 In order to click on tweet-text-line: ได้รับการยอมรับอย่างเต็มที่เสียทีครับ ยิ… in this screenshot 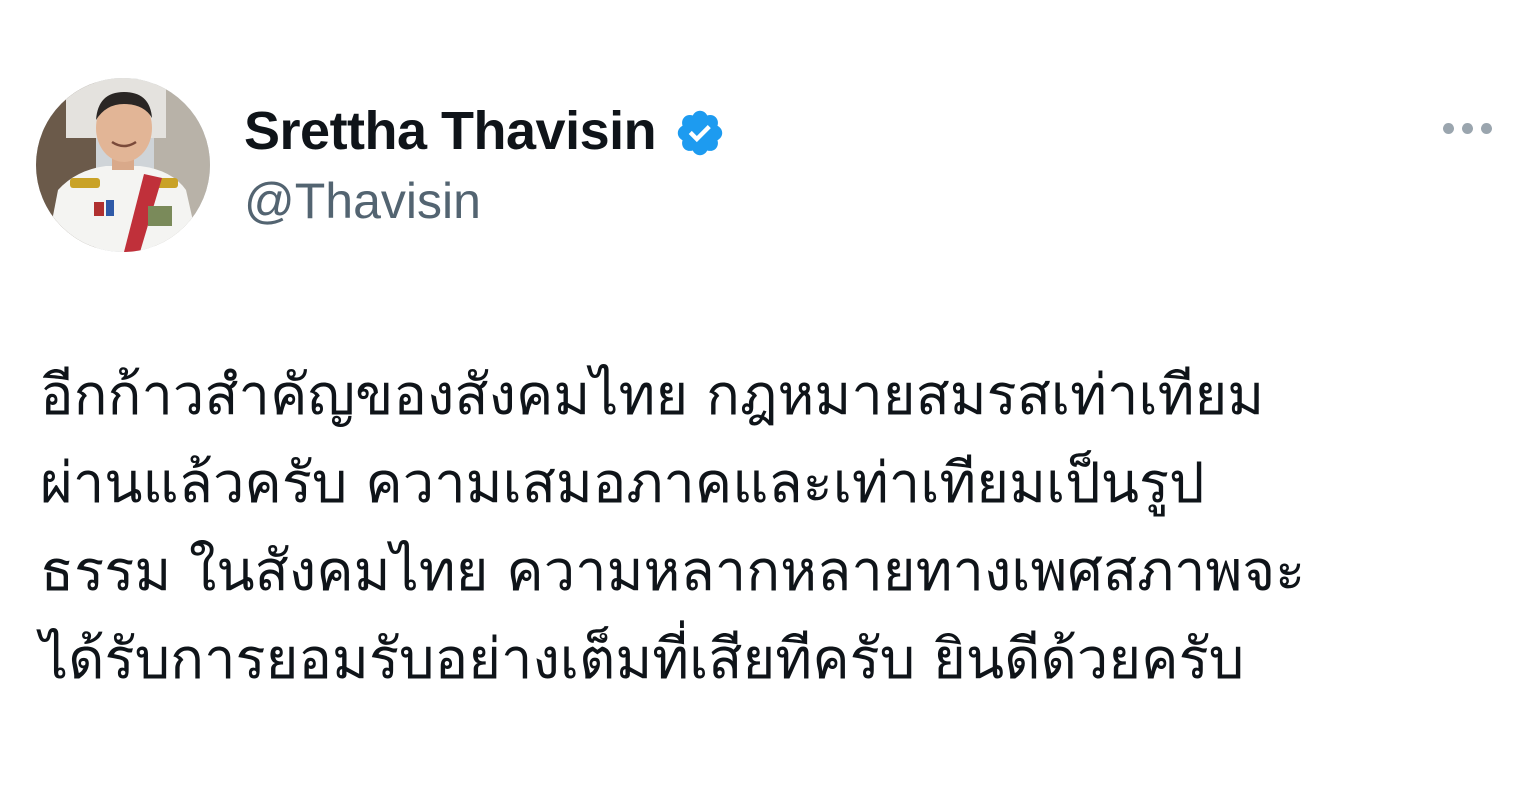, I will do `click(642, 659)`.